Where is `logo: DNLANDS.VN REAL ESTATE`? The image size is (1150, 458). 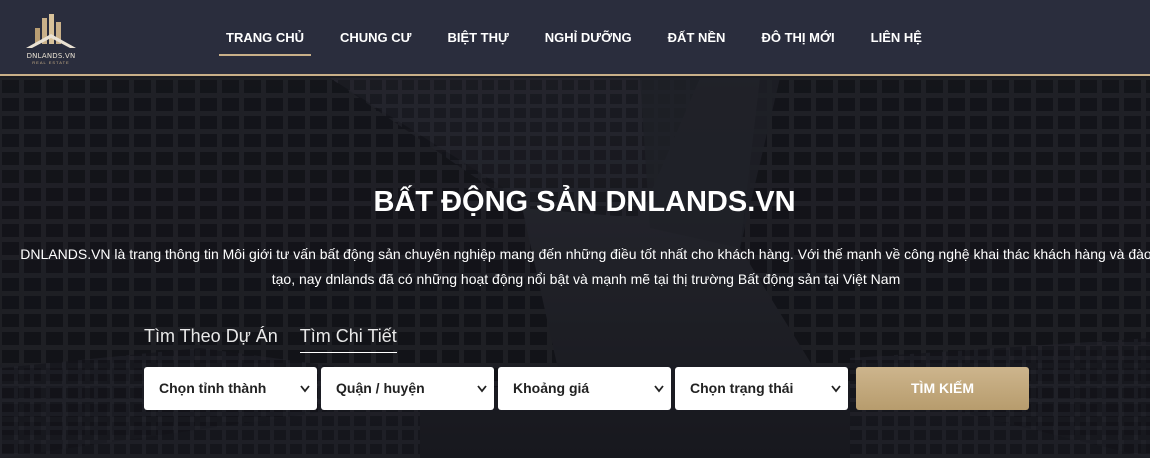
logo: DNLANDS.VN REAL ESTATE is located at coordinates (51, 39).